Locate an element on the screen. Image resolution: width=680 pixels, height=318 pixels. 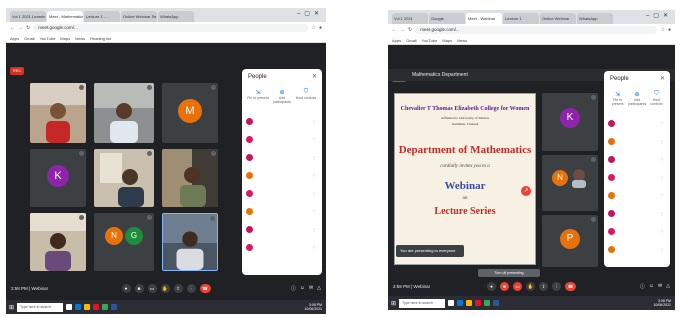
participant-tile-active is located at coordinates (190, 242).